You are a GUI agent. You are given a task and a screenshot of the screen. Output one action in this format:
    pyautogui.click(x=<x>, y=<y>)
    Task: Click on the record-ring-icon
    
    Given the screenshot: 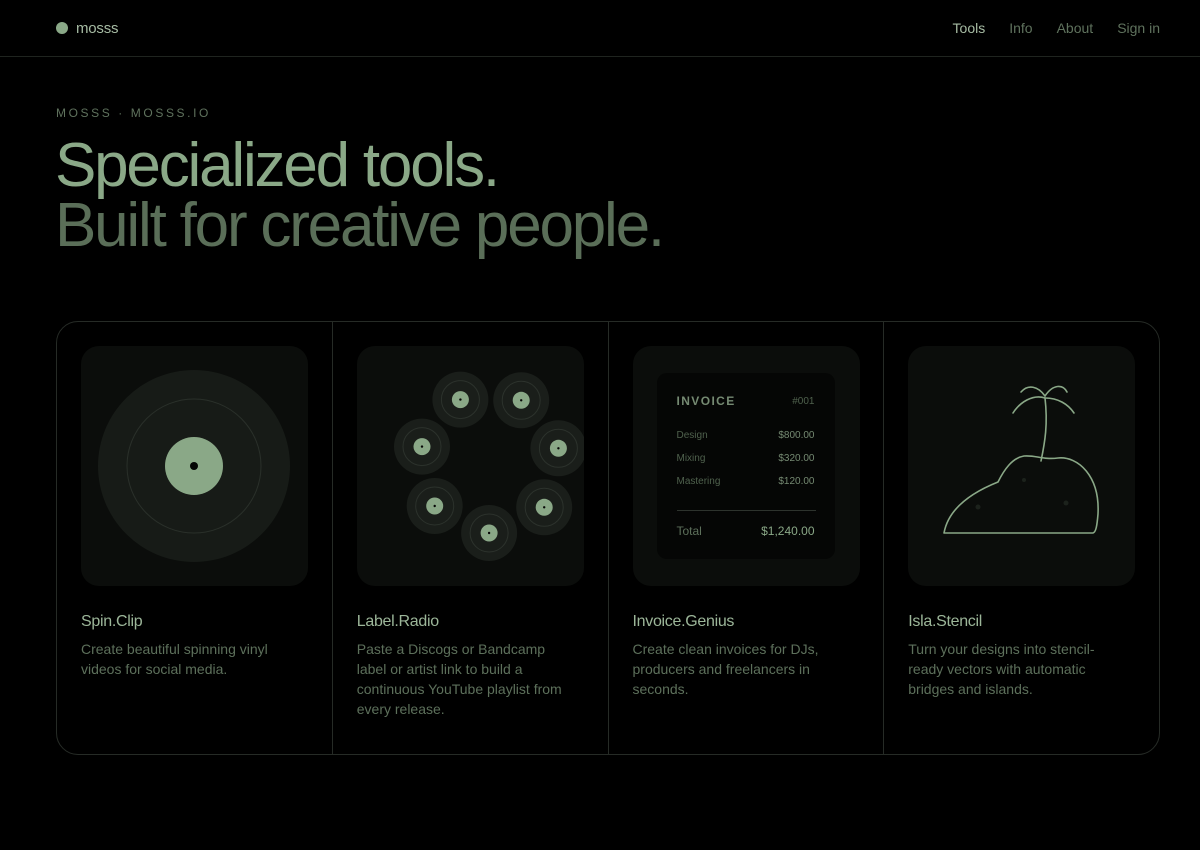 What is the action you would take?
    pyautogui.click(x=488, y=466)
    